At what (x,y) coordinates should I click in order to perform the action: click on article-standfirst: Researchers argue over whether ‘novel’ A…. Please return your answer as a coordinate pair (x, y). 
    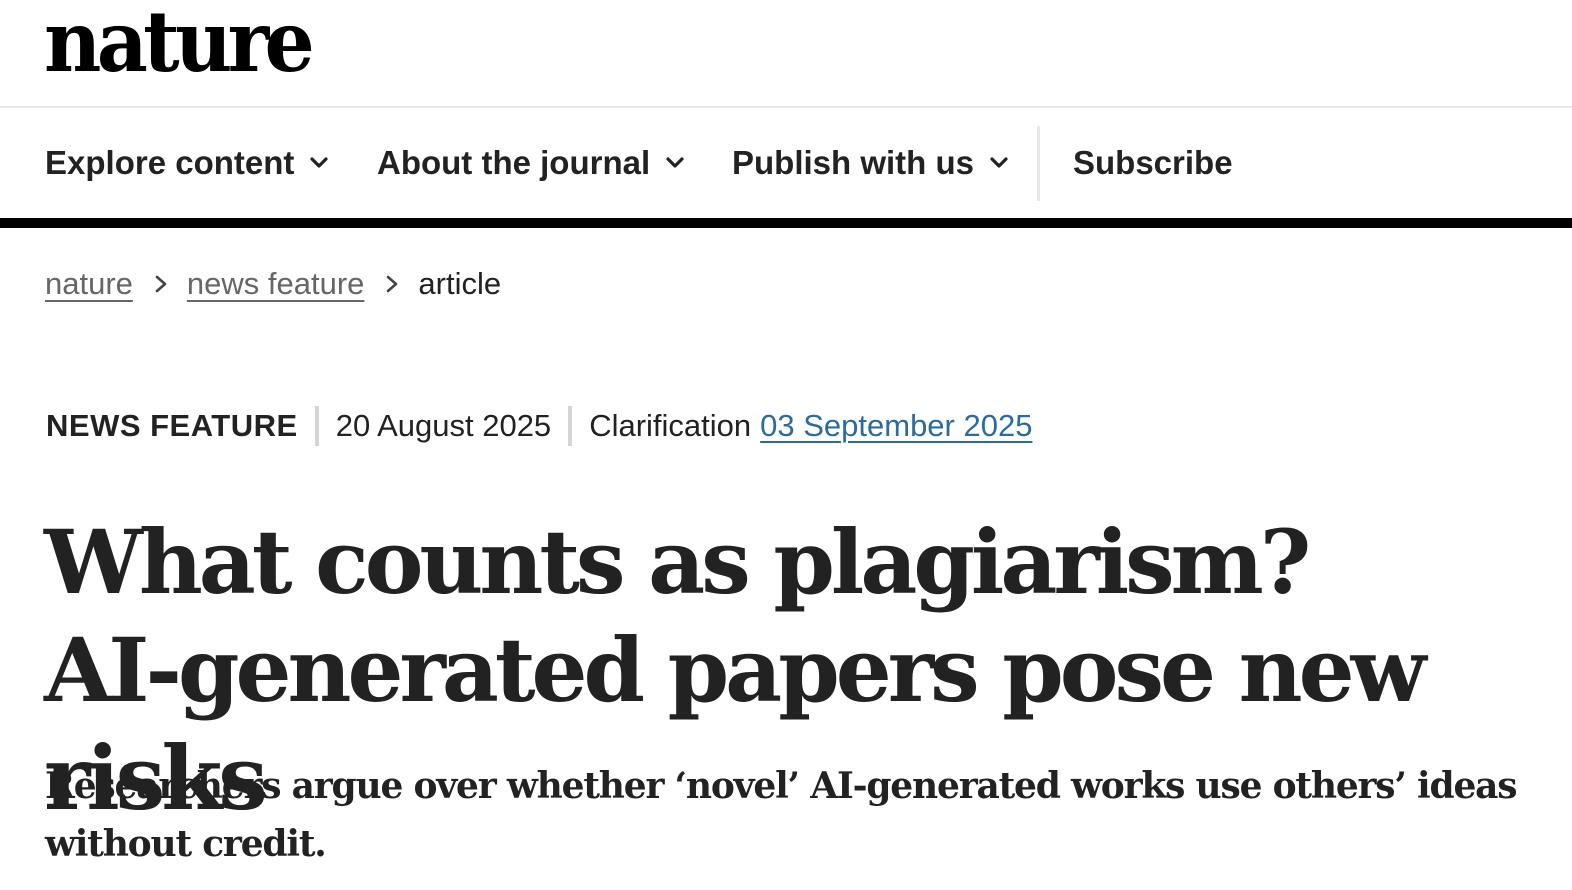
    Looking at the image, I should click on (781, 815).